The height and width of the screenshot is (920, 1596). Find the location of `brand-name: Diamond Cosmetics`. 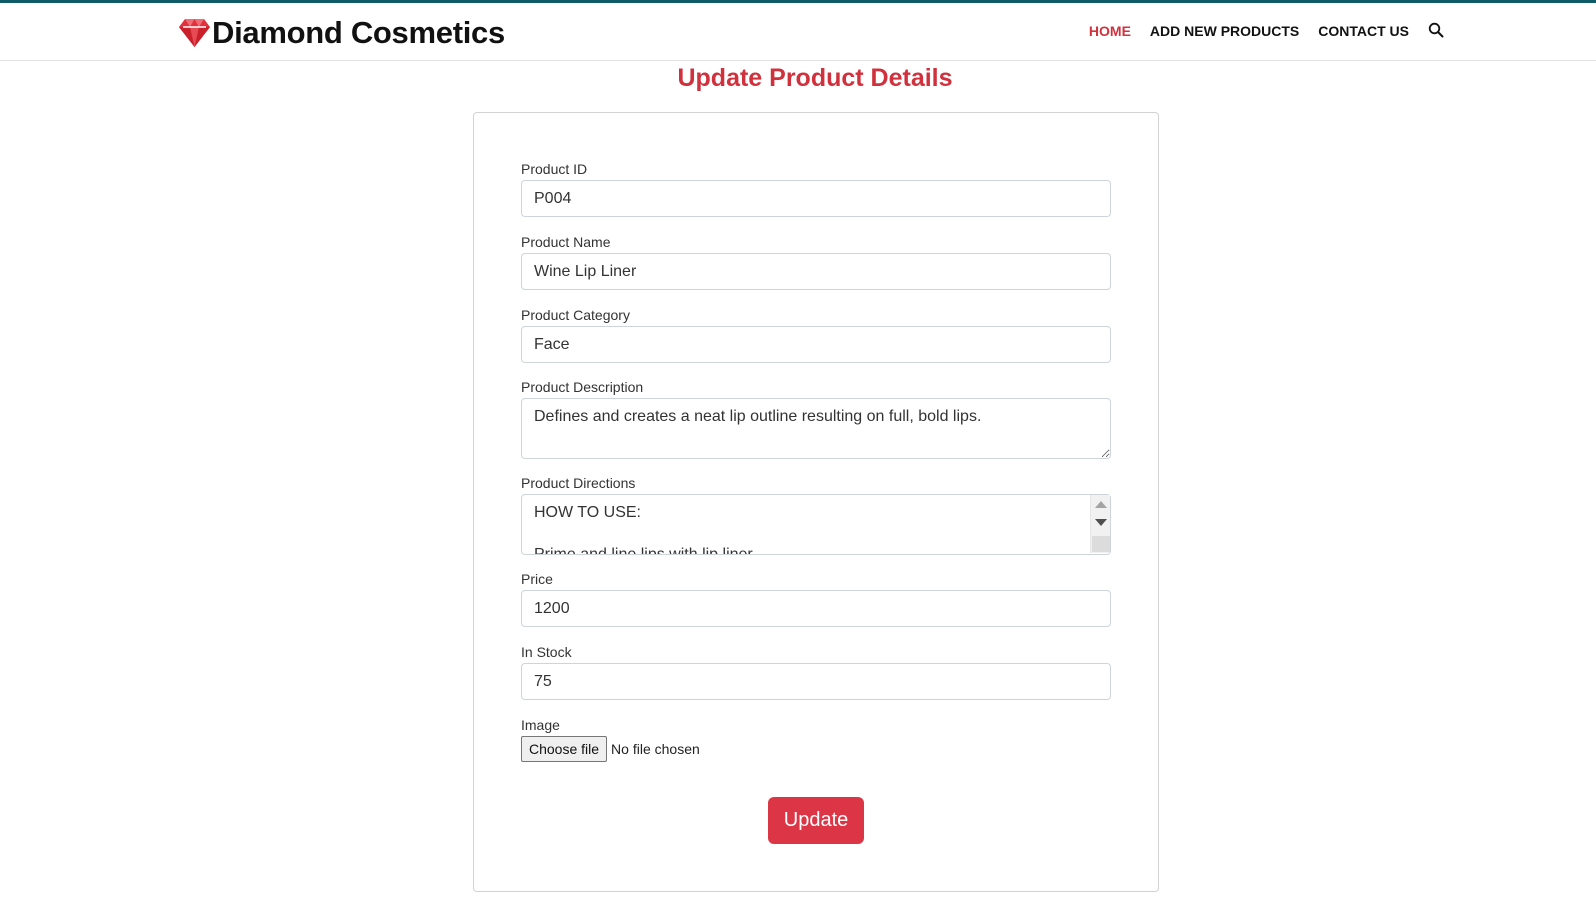

brand-name: Diamond Cosmetics is located at coordinates (358, 32).